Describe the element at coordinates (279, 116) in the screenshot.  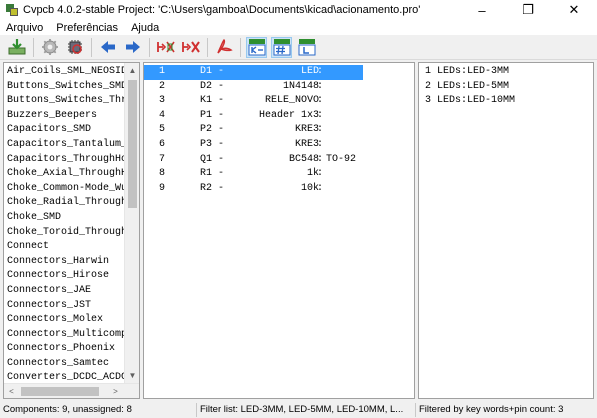
I see `component-row: 4 P1- Header 1x3:` at that location.